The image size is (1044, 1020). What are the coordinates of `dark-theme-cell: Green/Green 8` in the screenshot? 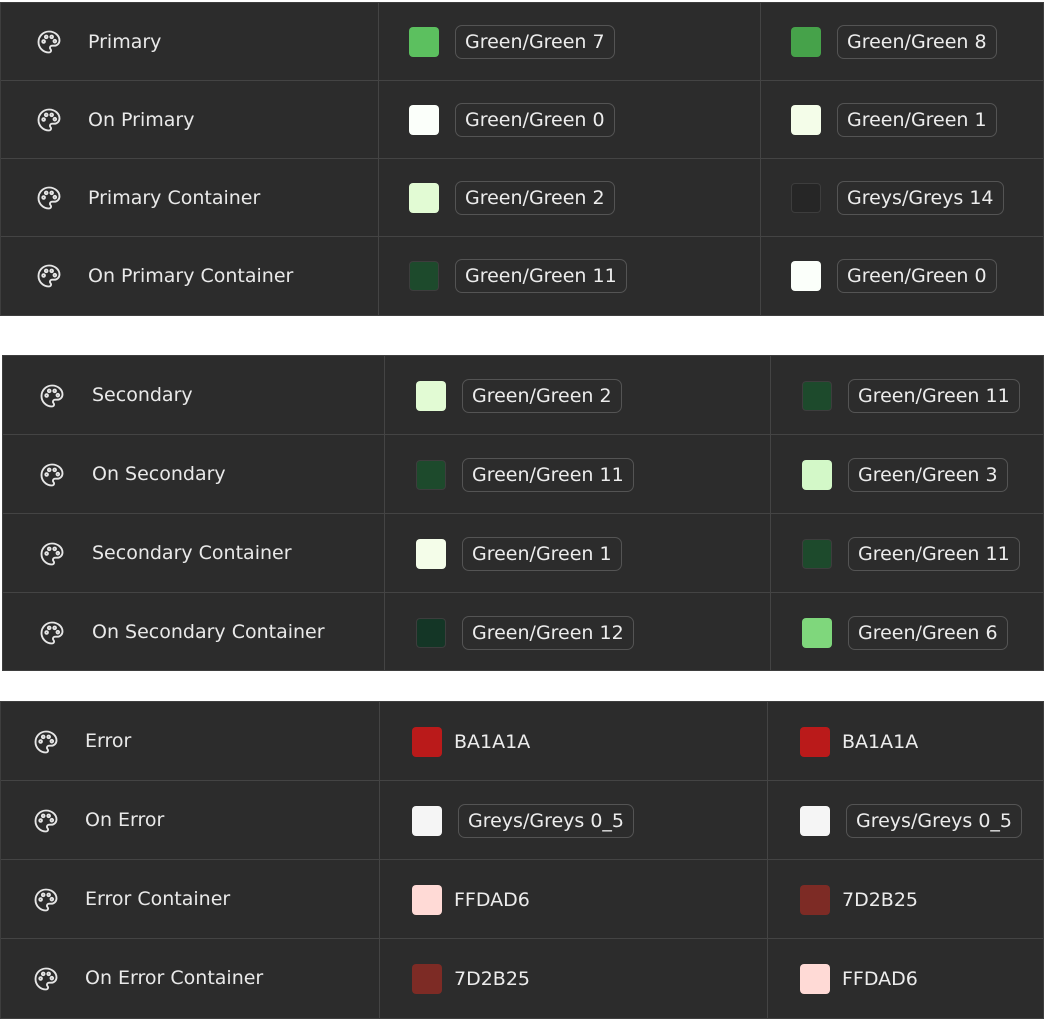 It's located at (894, 42).